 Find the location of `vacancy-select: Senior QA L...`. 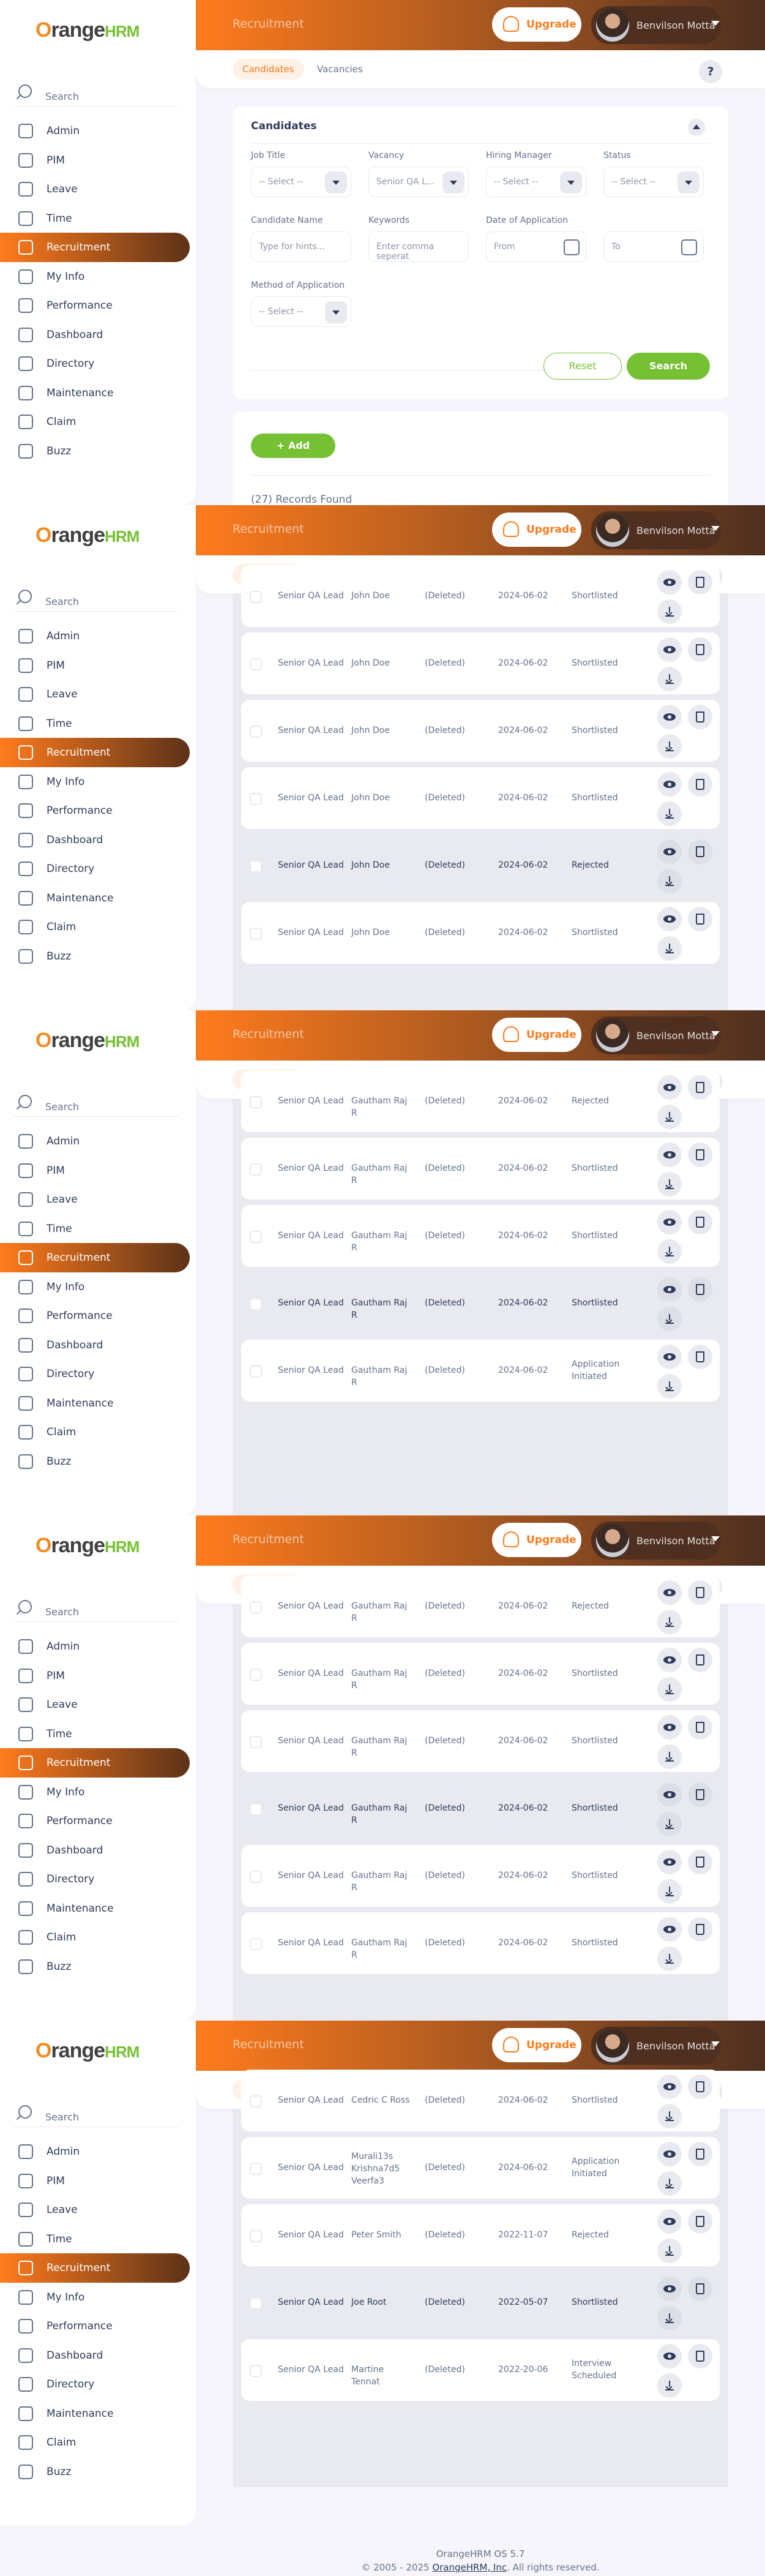

vacancy-select: Senior QA L... is located at coordinates (418, 182).